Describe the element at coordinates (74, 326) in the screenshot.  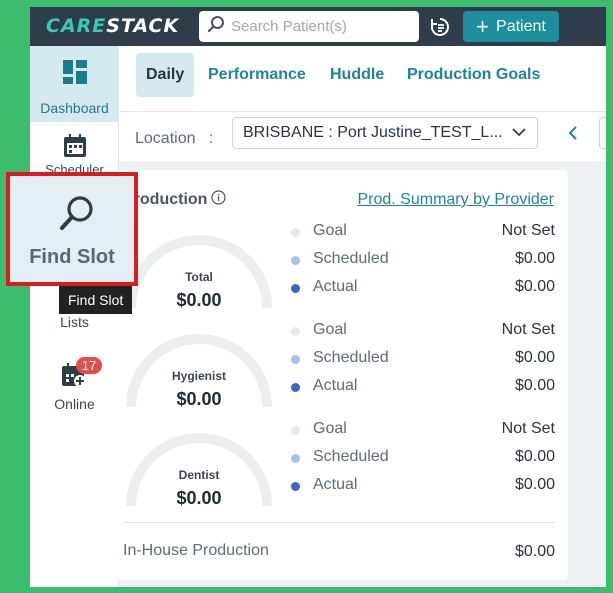
I see `nav-item-lists: Lists` at that location.